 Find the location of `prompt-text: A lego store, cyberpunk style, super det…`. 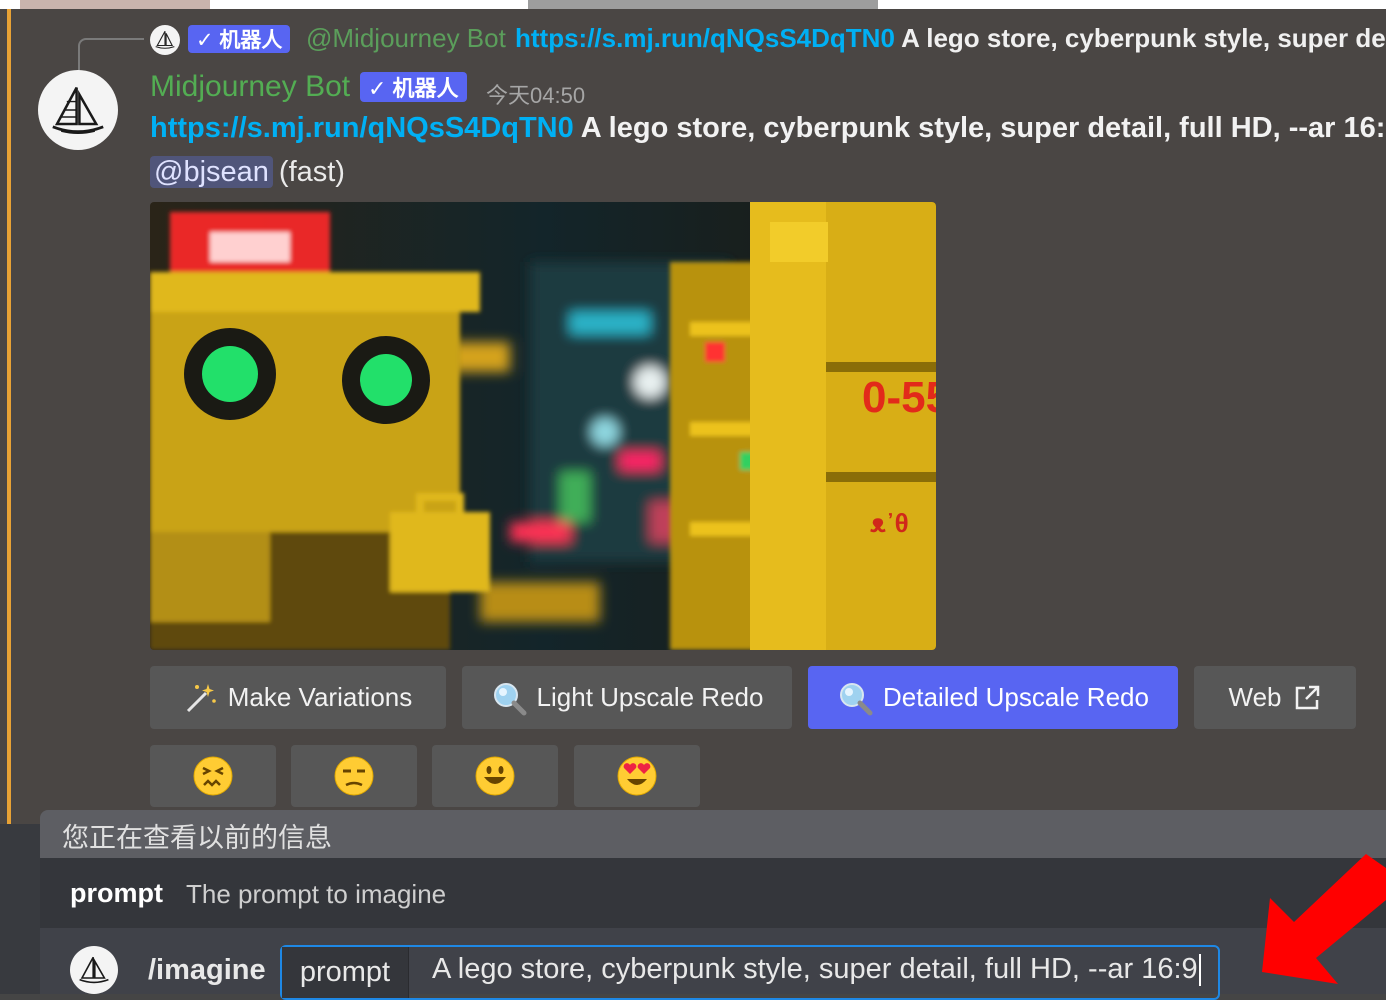

prompt-text: A lego store, cyberpunk style, super det… is located at coordinates (979, 128).